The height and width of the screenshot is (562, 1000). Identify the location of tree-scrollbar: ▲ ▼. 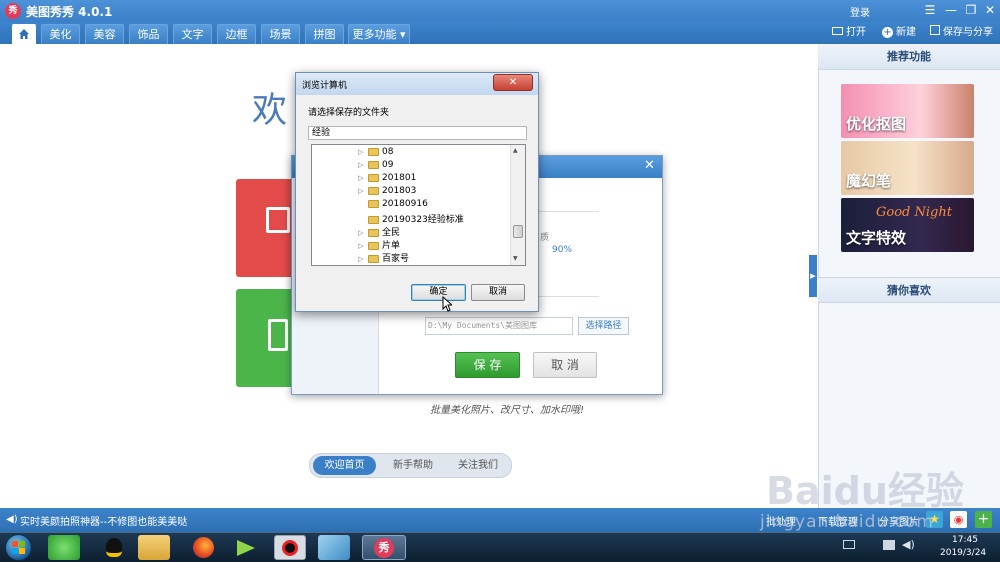
(517, 205).